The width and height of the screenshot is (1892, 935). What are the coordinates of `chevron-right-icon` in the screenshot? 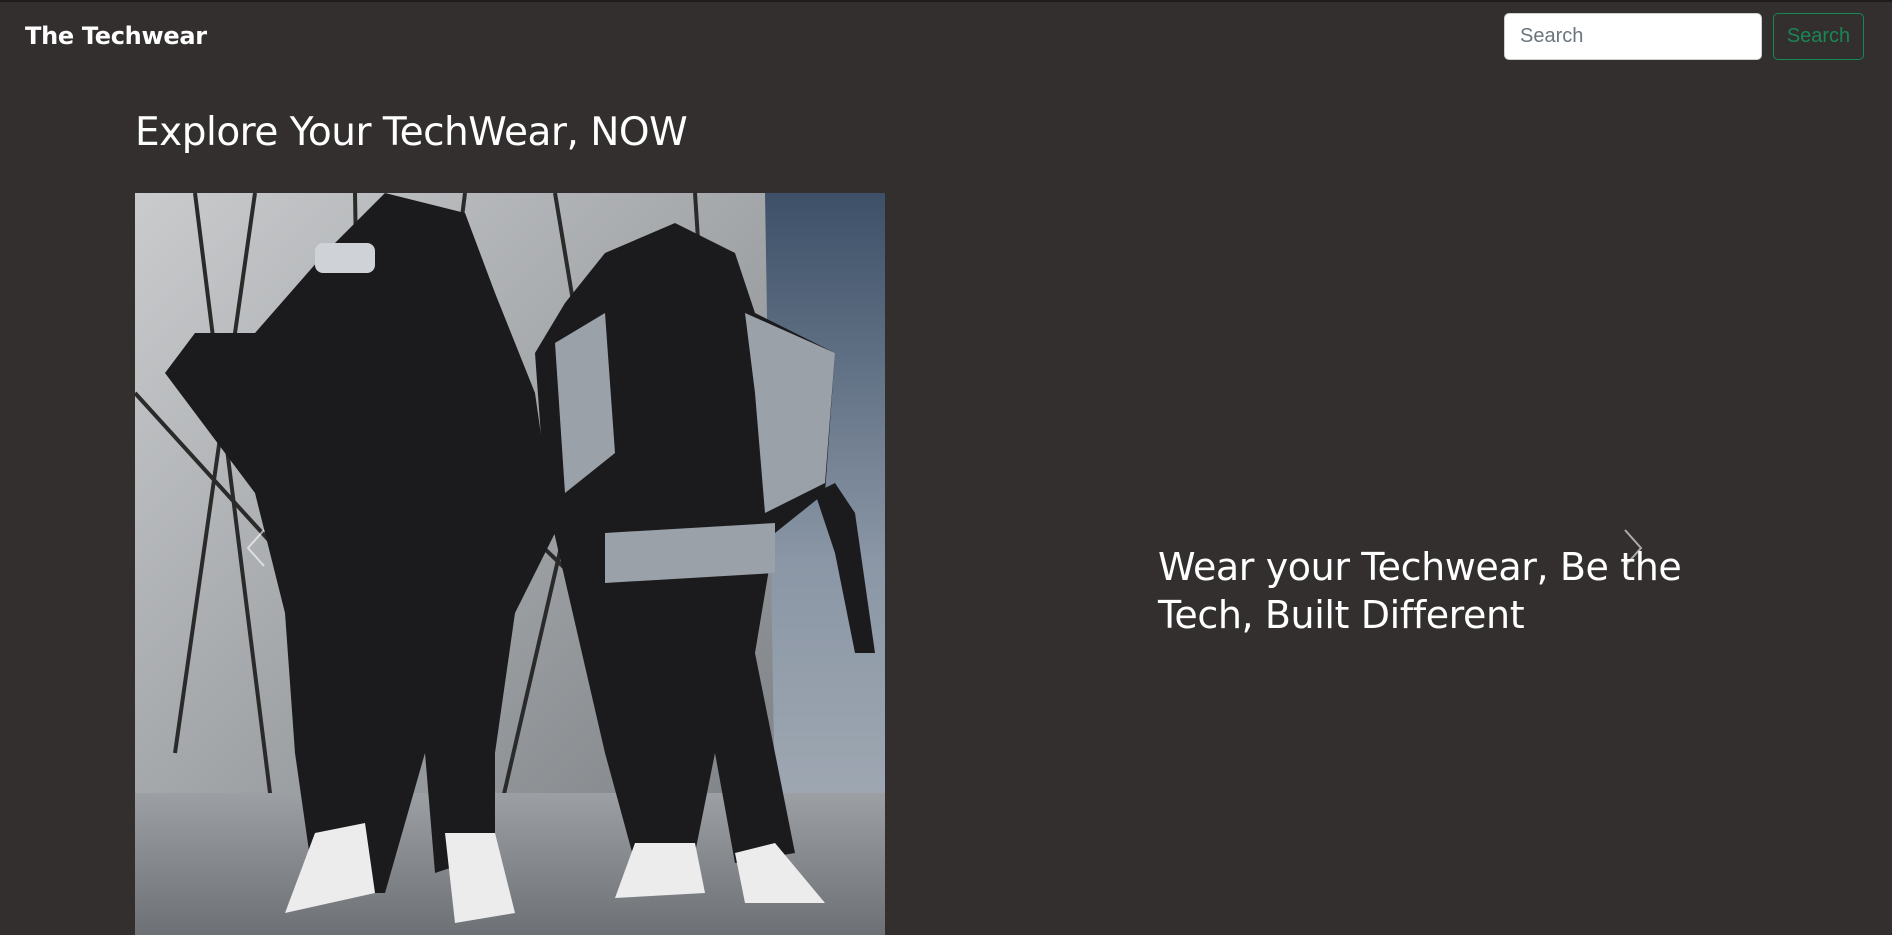 It's located at (1633, 548).